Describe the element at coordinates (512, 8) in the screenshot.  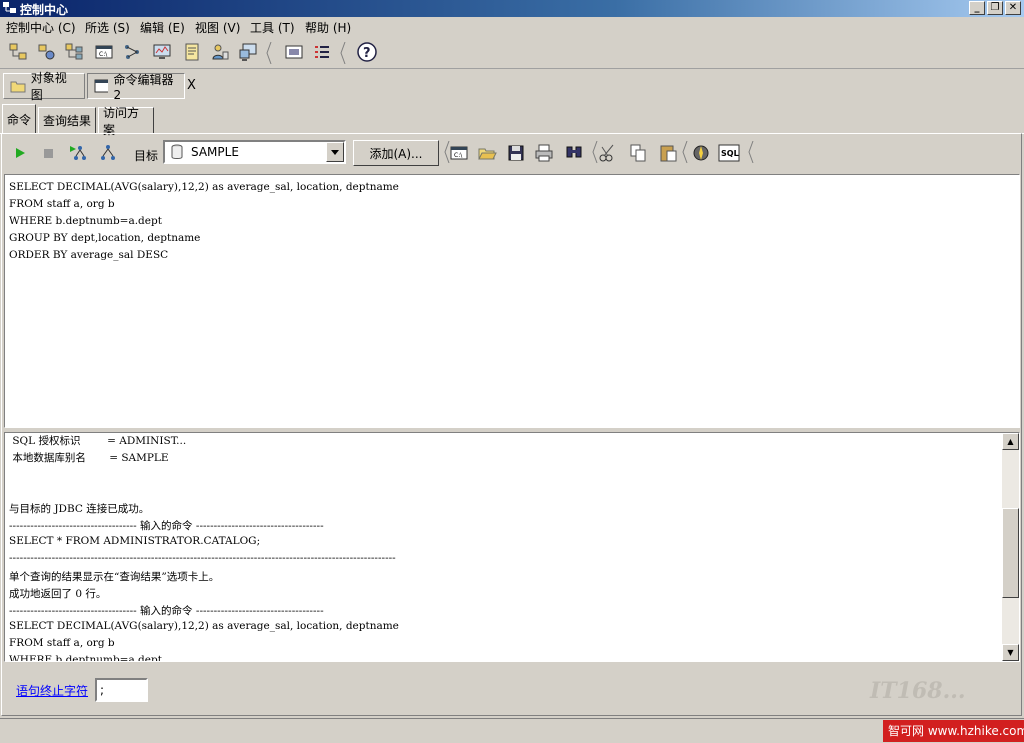
I see `title-bar: 控制中心 _ ❐ ✕` at that location.